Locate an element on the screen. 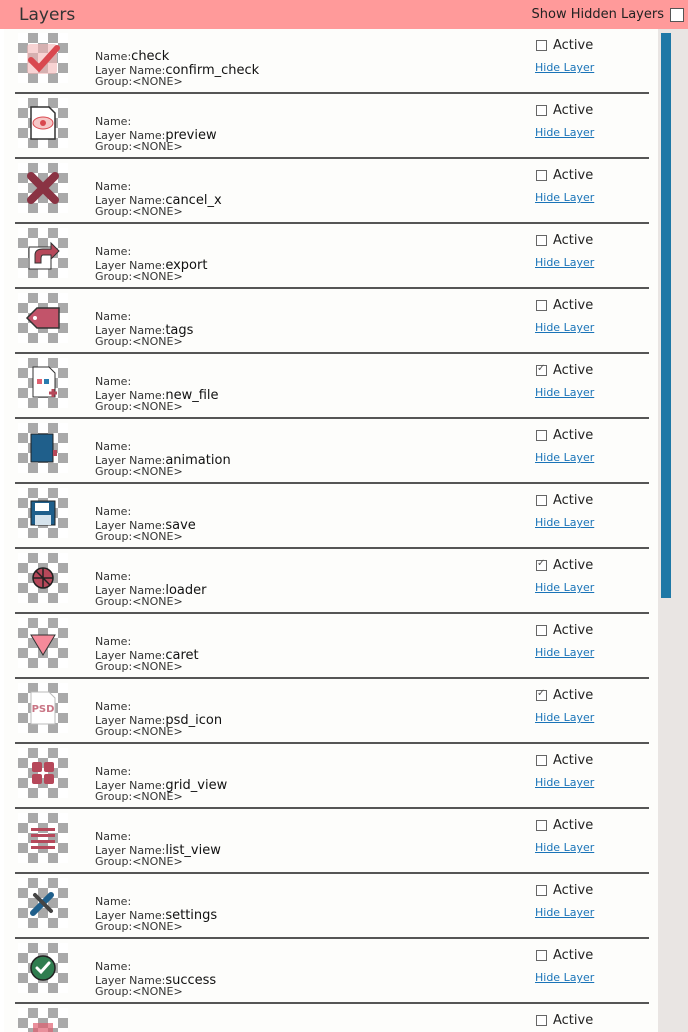  psd-icon: PSD is located at coordinates (43, 708).